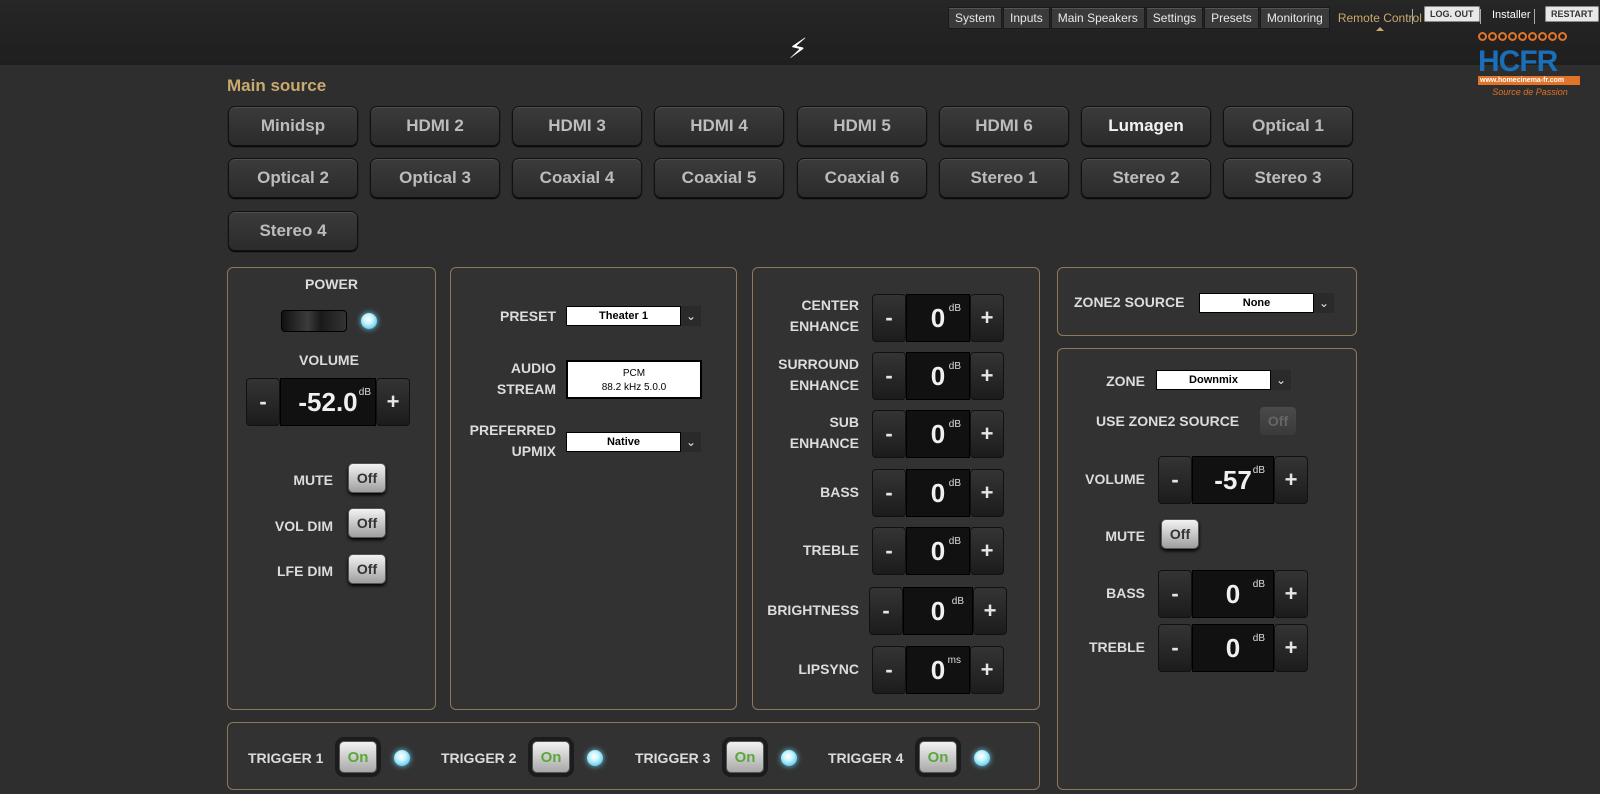 Image resolution: width=1600 pixels, height=794 pixels. Describe the element at coordinates (745, 757) in the screenshot. I see `trigger-3-toggle: On` at that location.